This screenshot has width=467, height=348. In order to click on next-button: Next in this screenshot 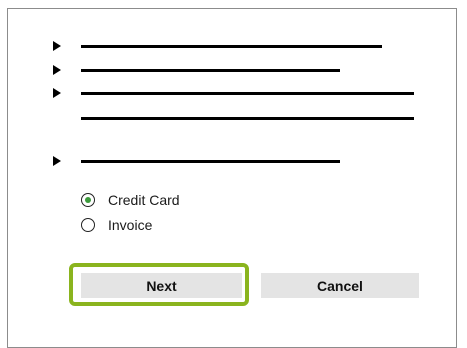, I will do `click(161, 285)`.